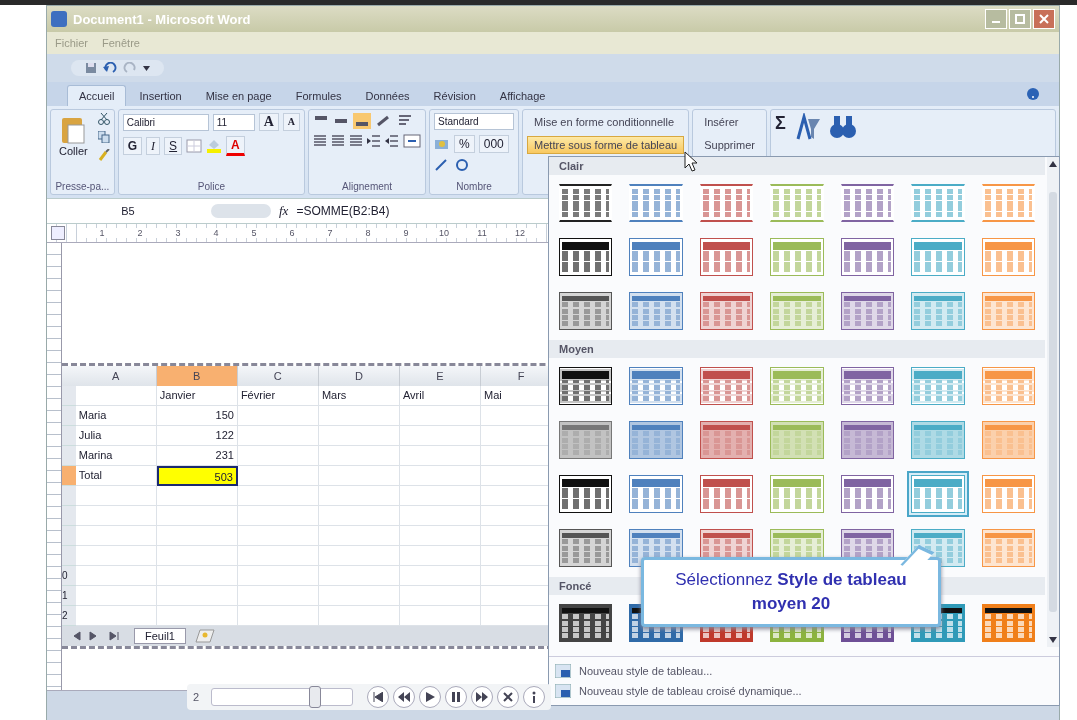 The image size is (1077, 720). I want to click on table-cell: Janvier, so click(197, 396).